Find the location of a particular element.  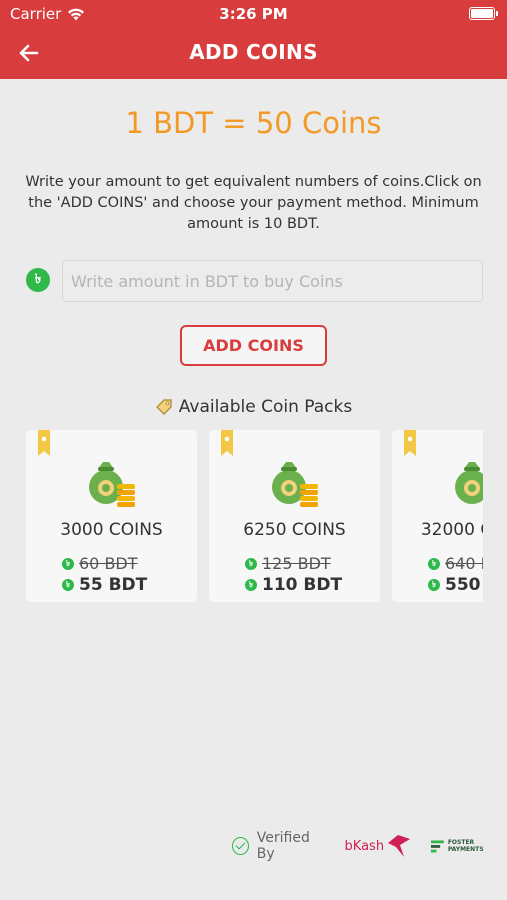

bkash-logo-text: bKash is located at coordinates (364, 846).